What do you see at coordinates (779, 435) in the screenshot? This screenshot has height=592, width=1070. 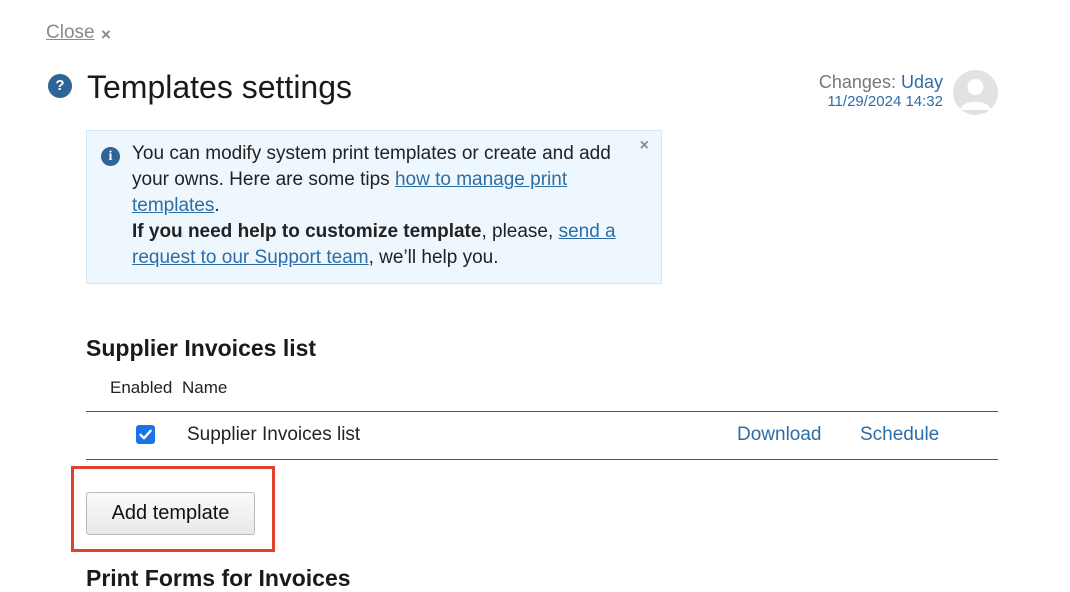 I see `download-link: Download` at bounding box center [779, 435].